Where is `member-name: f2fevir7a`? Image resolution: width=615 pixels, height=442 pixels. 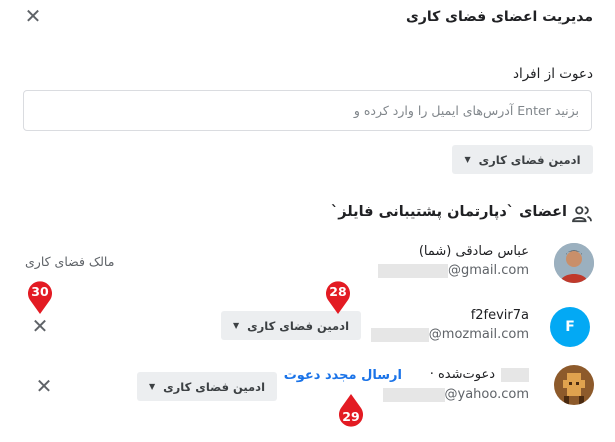 member-name: f2fevir7a is located at coordinates (499, 315).